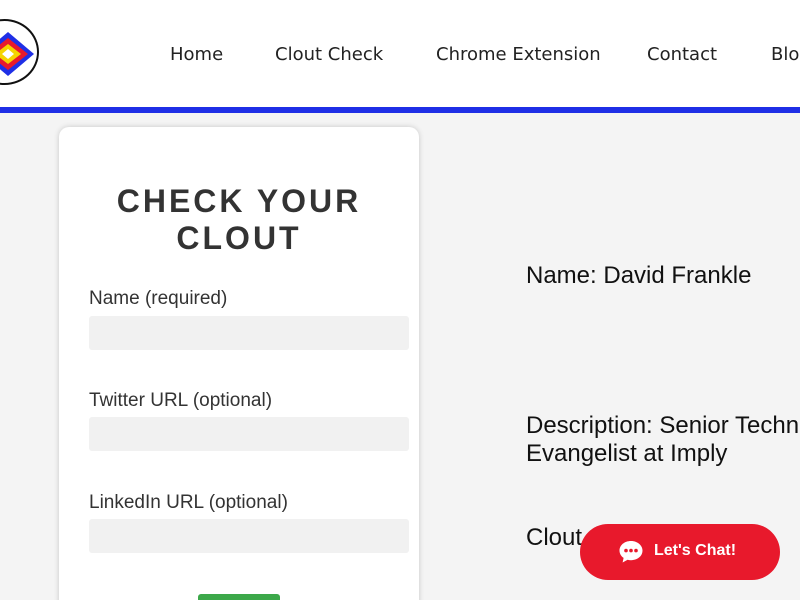 The height and width of the screenshot is (600, 800). I want to click on chat-bubble-icon, so click(631, 552).